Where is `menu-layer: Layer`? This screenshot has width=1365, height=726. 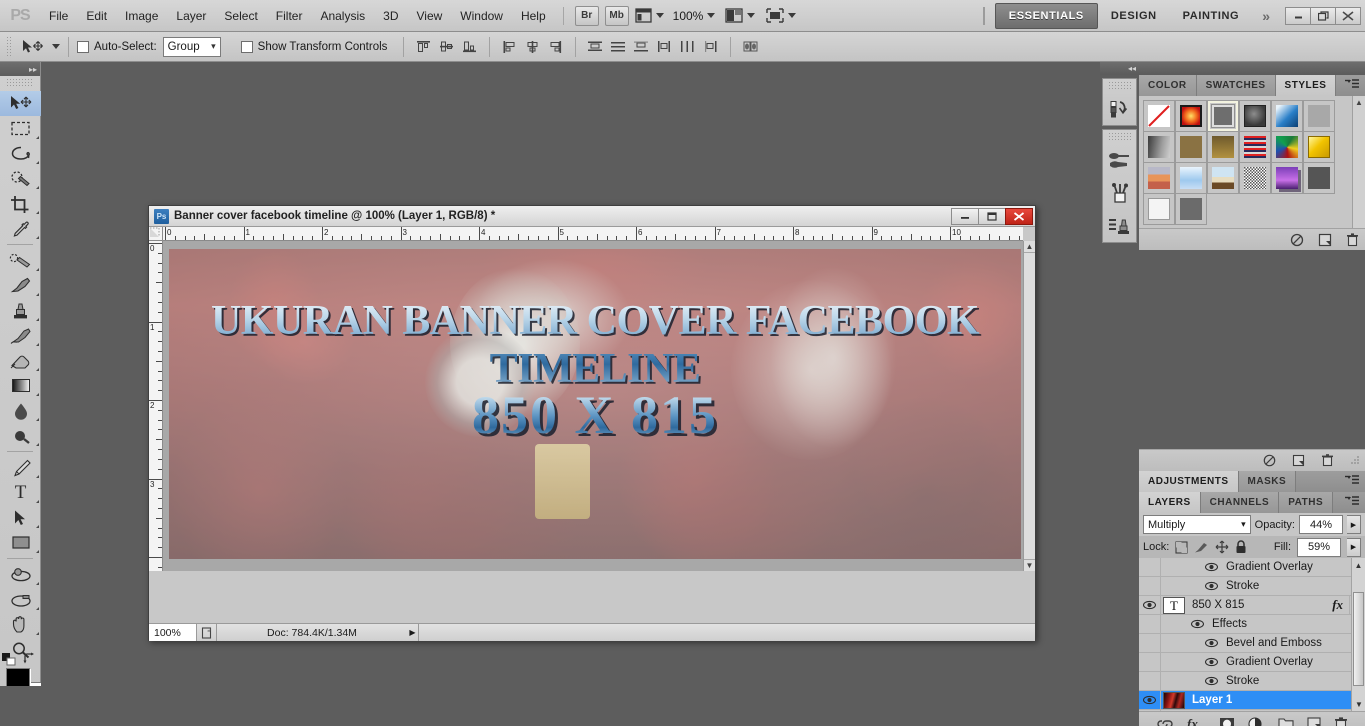
menu-layer: Layer is located at coordinates (191, 16).